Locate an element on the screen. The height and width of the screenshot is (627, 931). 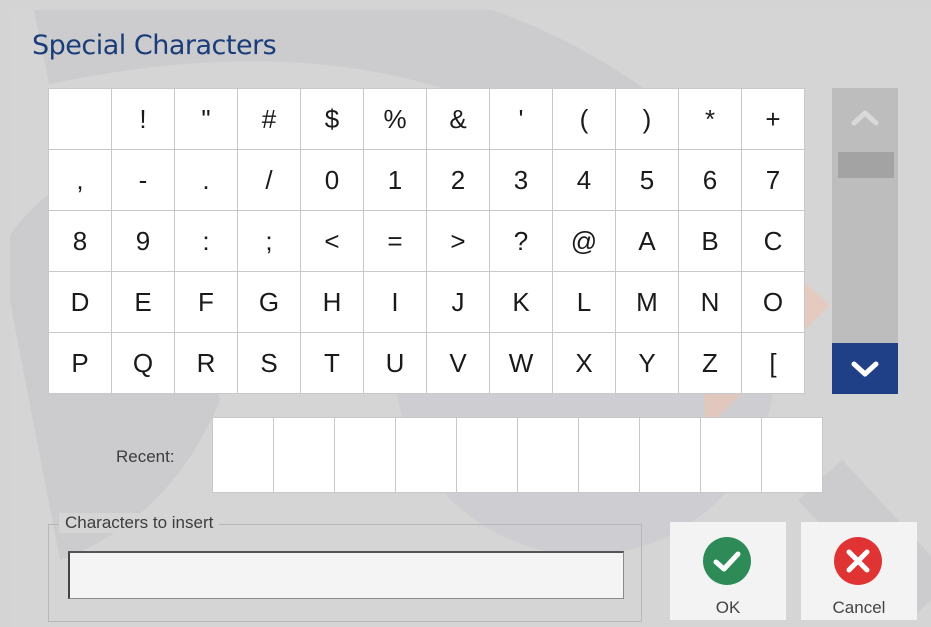
character-cell: C is located at coordinates (773, 241).